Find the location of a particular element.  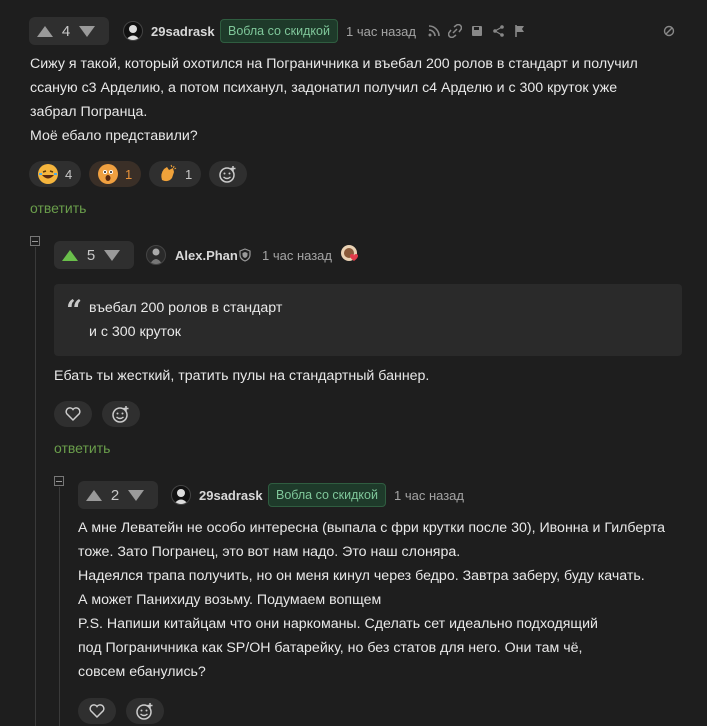

vote-widget: 4 is located at coordinates (69, 31).